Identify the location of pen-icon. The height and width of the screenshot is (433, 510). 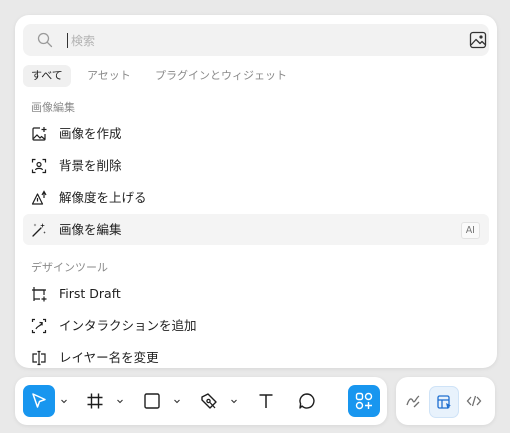
(209, 401).